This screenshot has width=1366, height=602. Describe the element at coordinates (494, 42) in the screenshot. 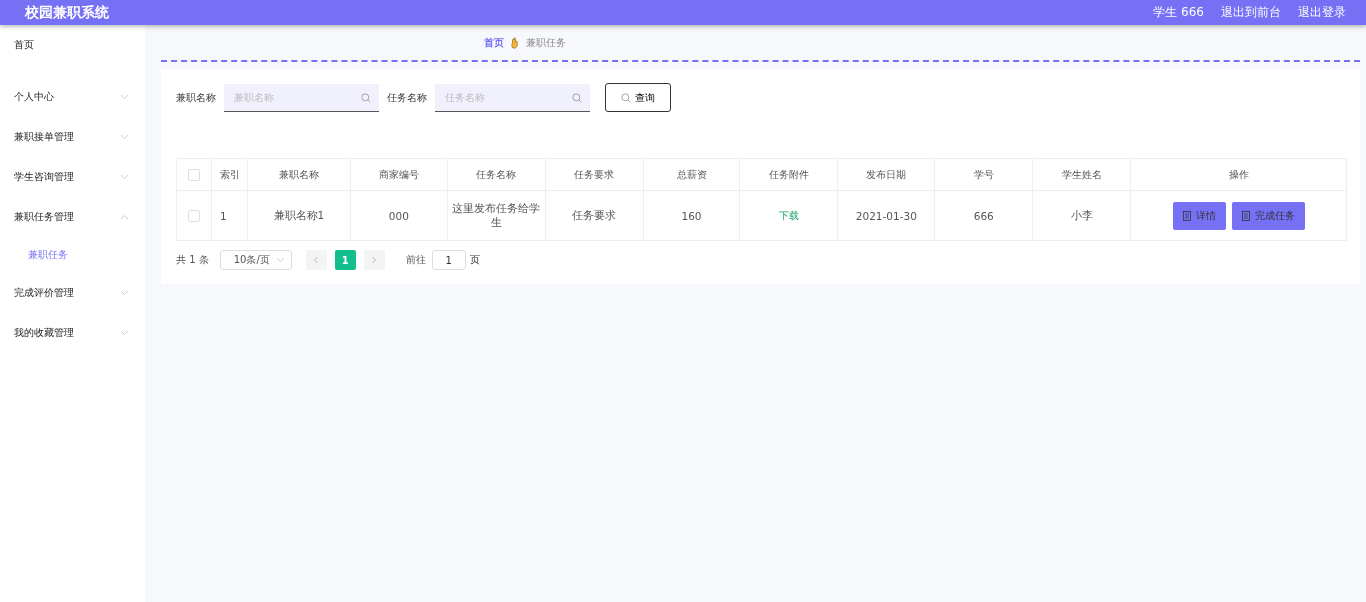

I see `breadcrumb-link: 首页` at that location.